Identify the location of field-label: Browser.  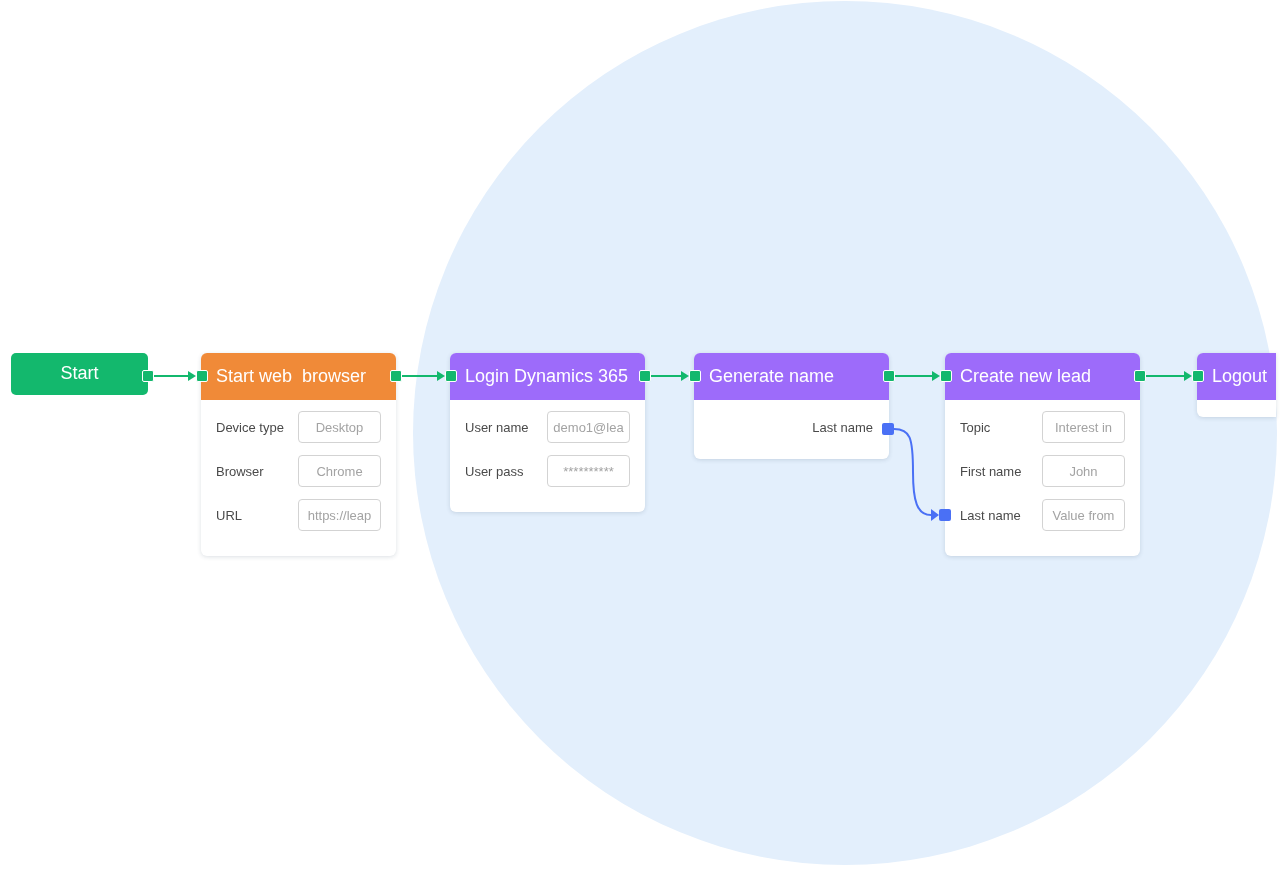
(240, 471).